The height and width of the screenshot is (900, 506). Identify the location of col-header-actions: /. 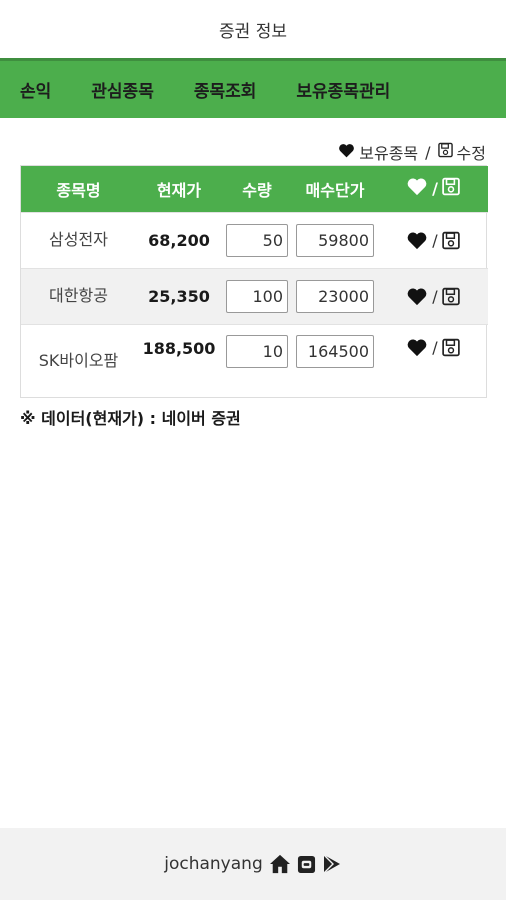
(433, 189).